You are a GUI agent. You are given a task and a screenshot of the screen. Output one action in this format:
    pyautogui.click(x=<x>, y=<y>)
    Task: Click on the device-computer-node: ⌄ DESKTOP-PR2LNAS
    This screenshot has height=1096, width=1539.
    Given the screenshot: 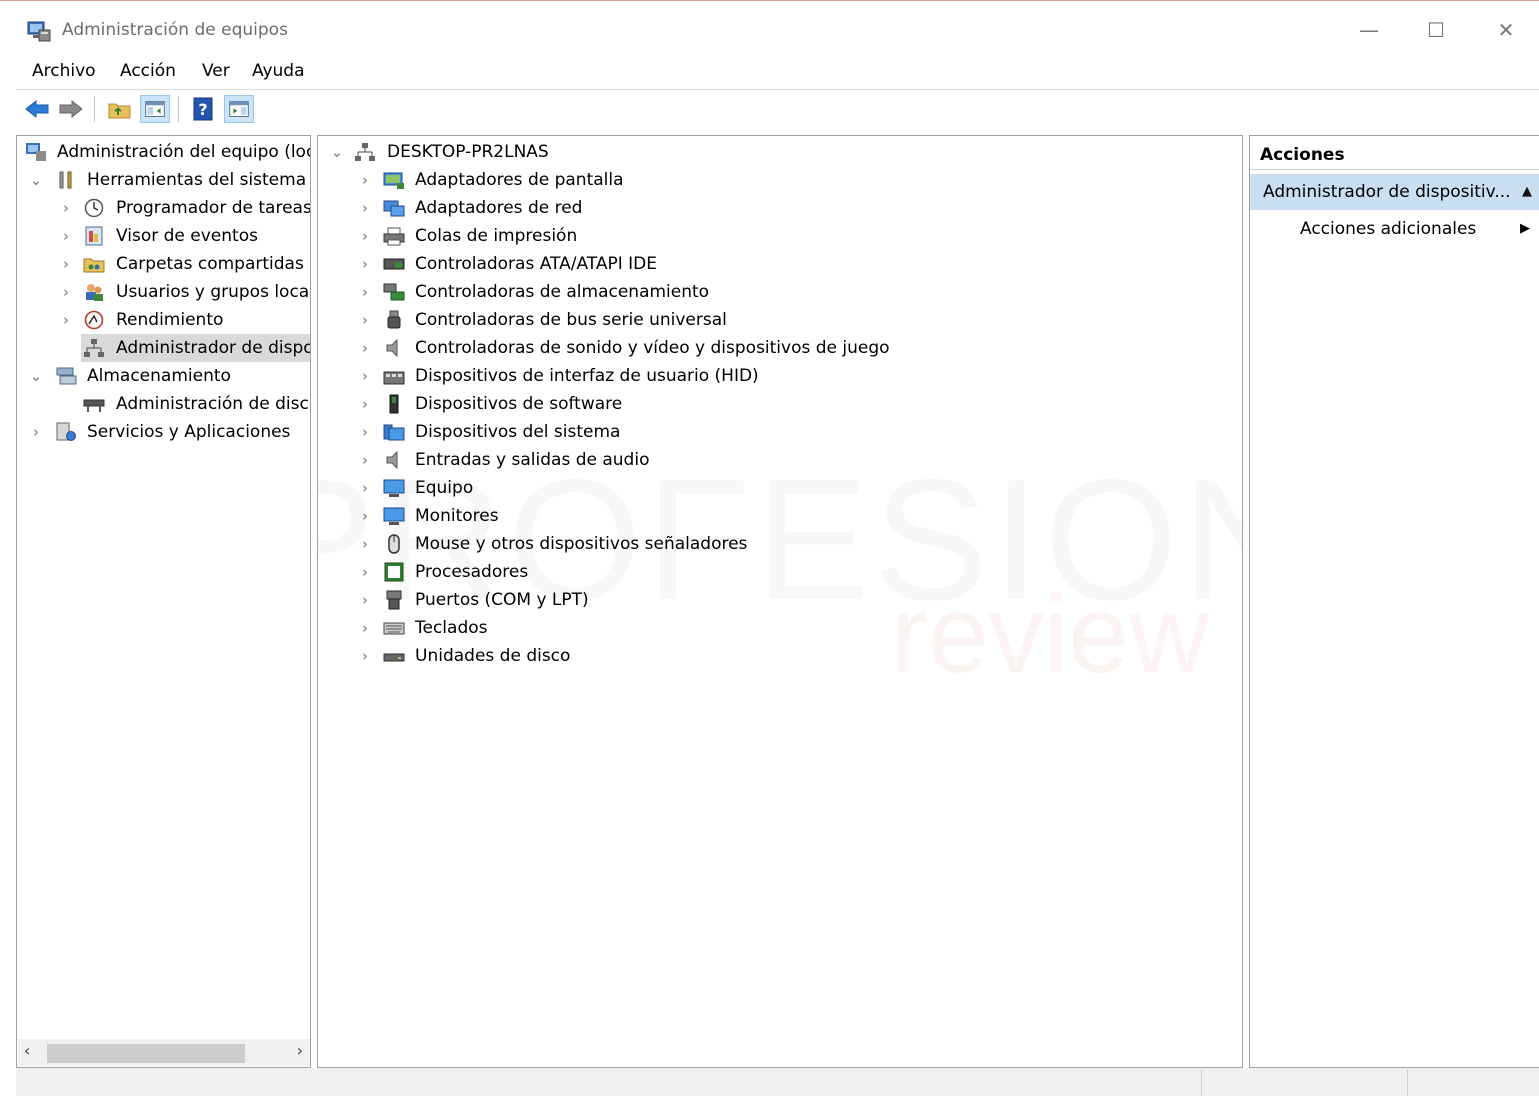 What is the action you would take?
    pyautogui.click(x=776, y=152)
    